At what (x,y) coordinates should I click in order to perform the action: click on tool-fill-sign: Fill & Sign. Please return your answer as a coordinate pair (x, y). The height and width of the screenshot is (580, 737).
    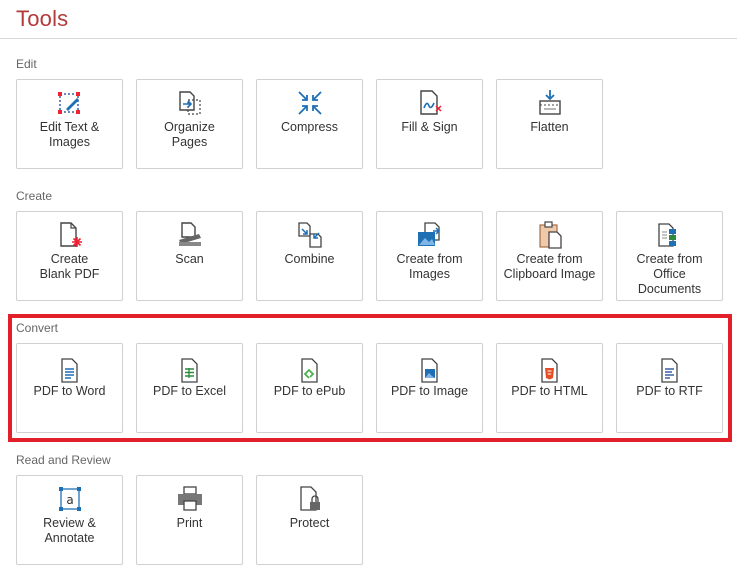
    Looking at the image, I should click on (429, 124).